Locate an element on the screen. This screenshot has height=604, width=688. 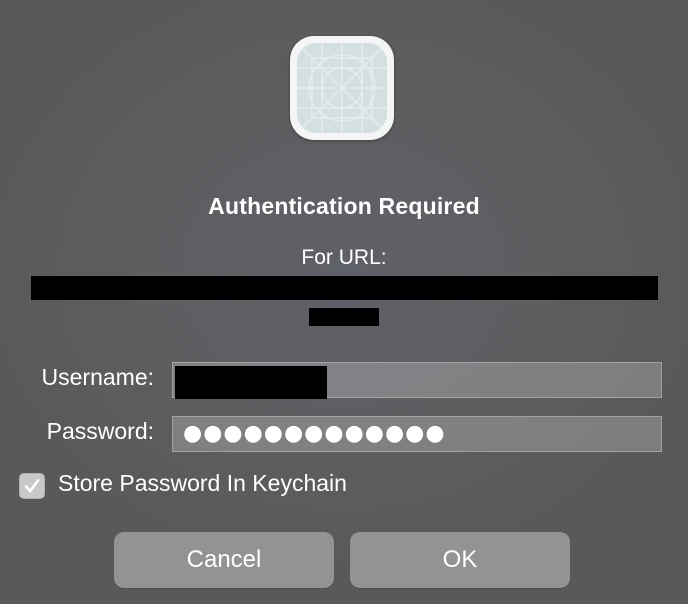
username-label: Username: is located at coordinates (97, 377).